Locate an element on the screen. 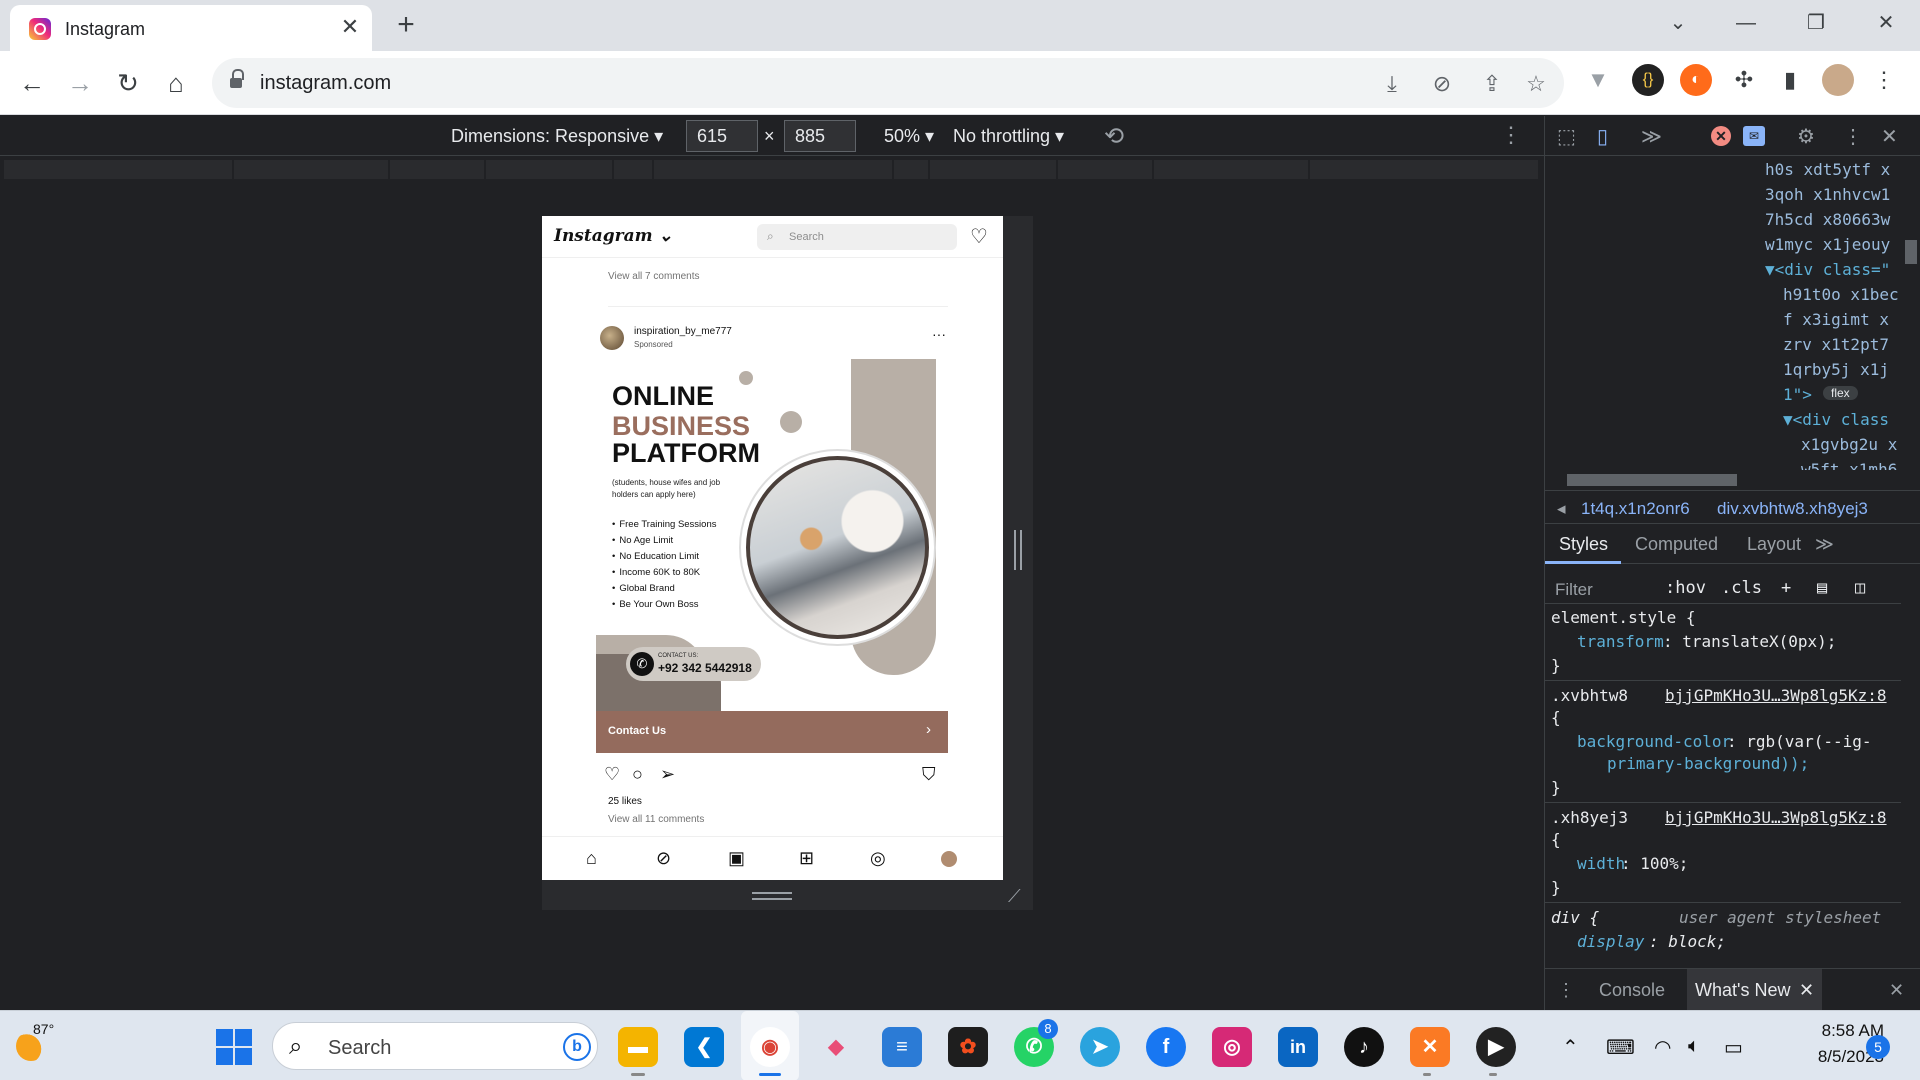 This screenshot has width=1920, height=1080. file-explorer-icon: ▬ is located at coordinates (638, 1047).